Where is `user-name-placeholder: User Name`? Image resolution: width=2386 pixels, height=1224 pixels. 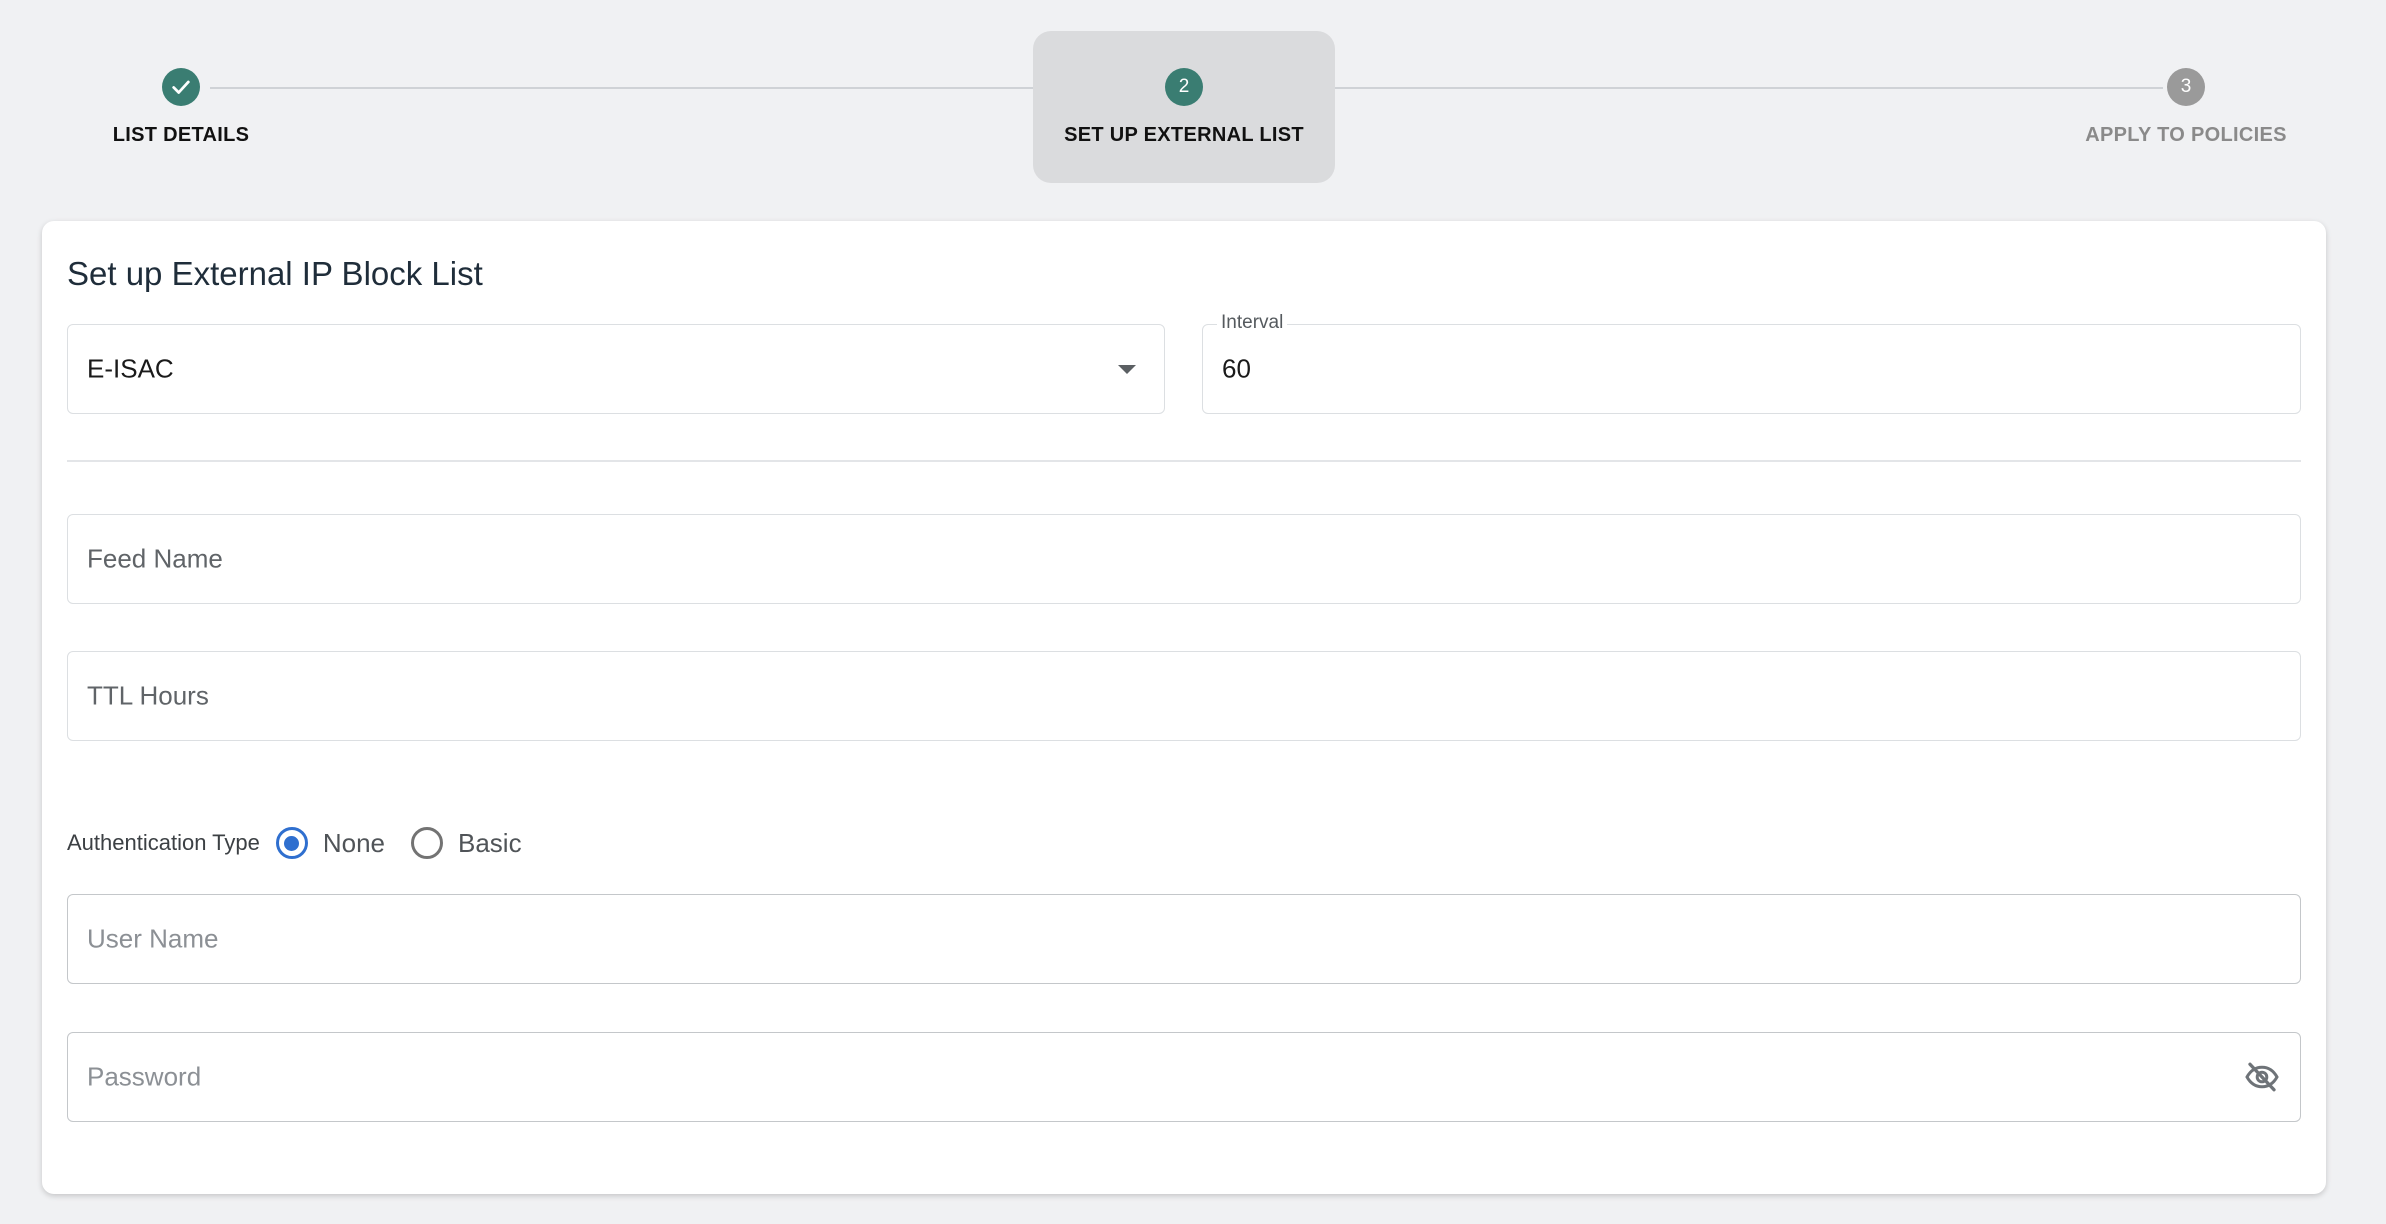 user-name-placeholder: User Name is located at coordinates (153, 938).